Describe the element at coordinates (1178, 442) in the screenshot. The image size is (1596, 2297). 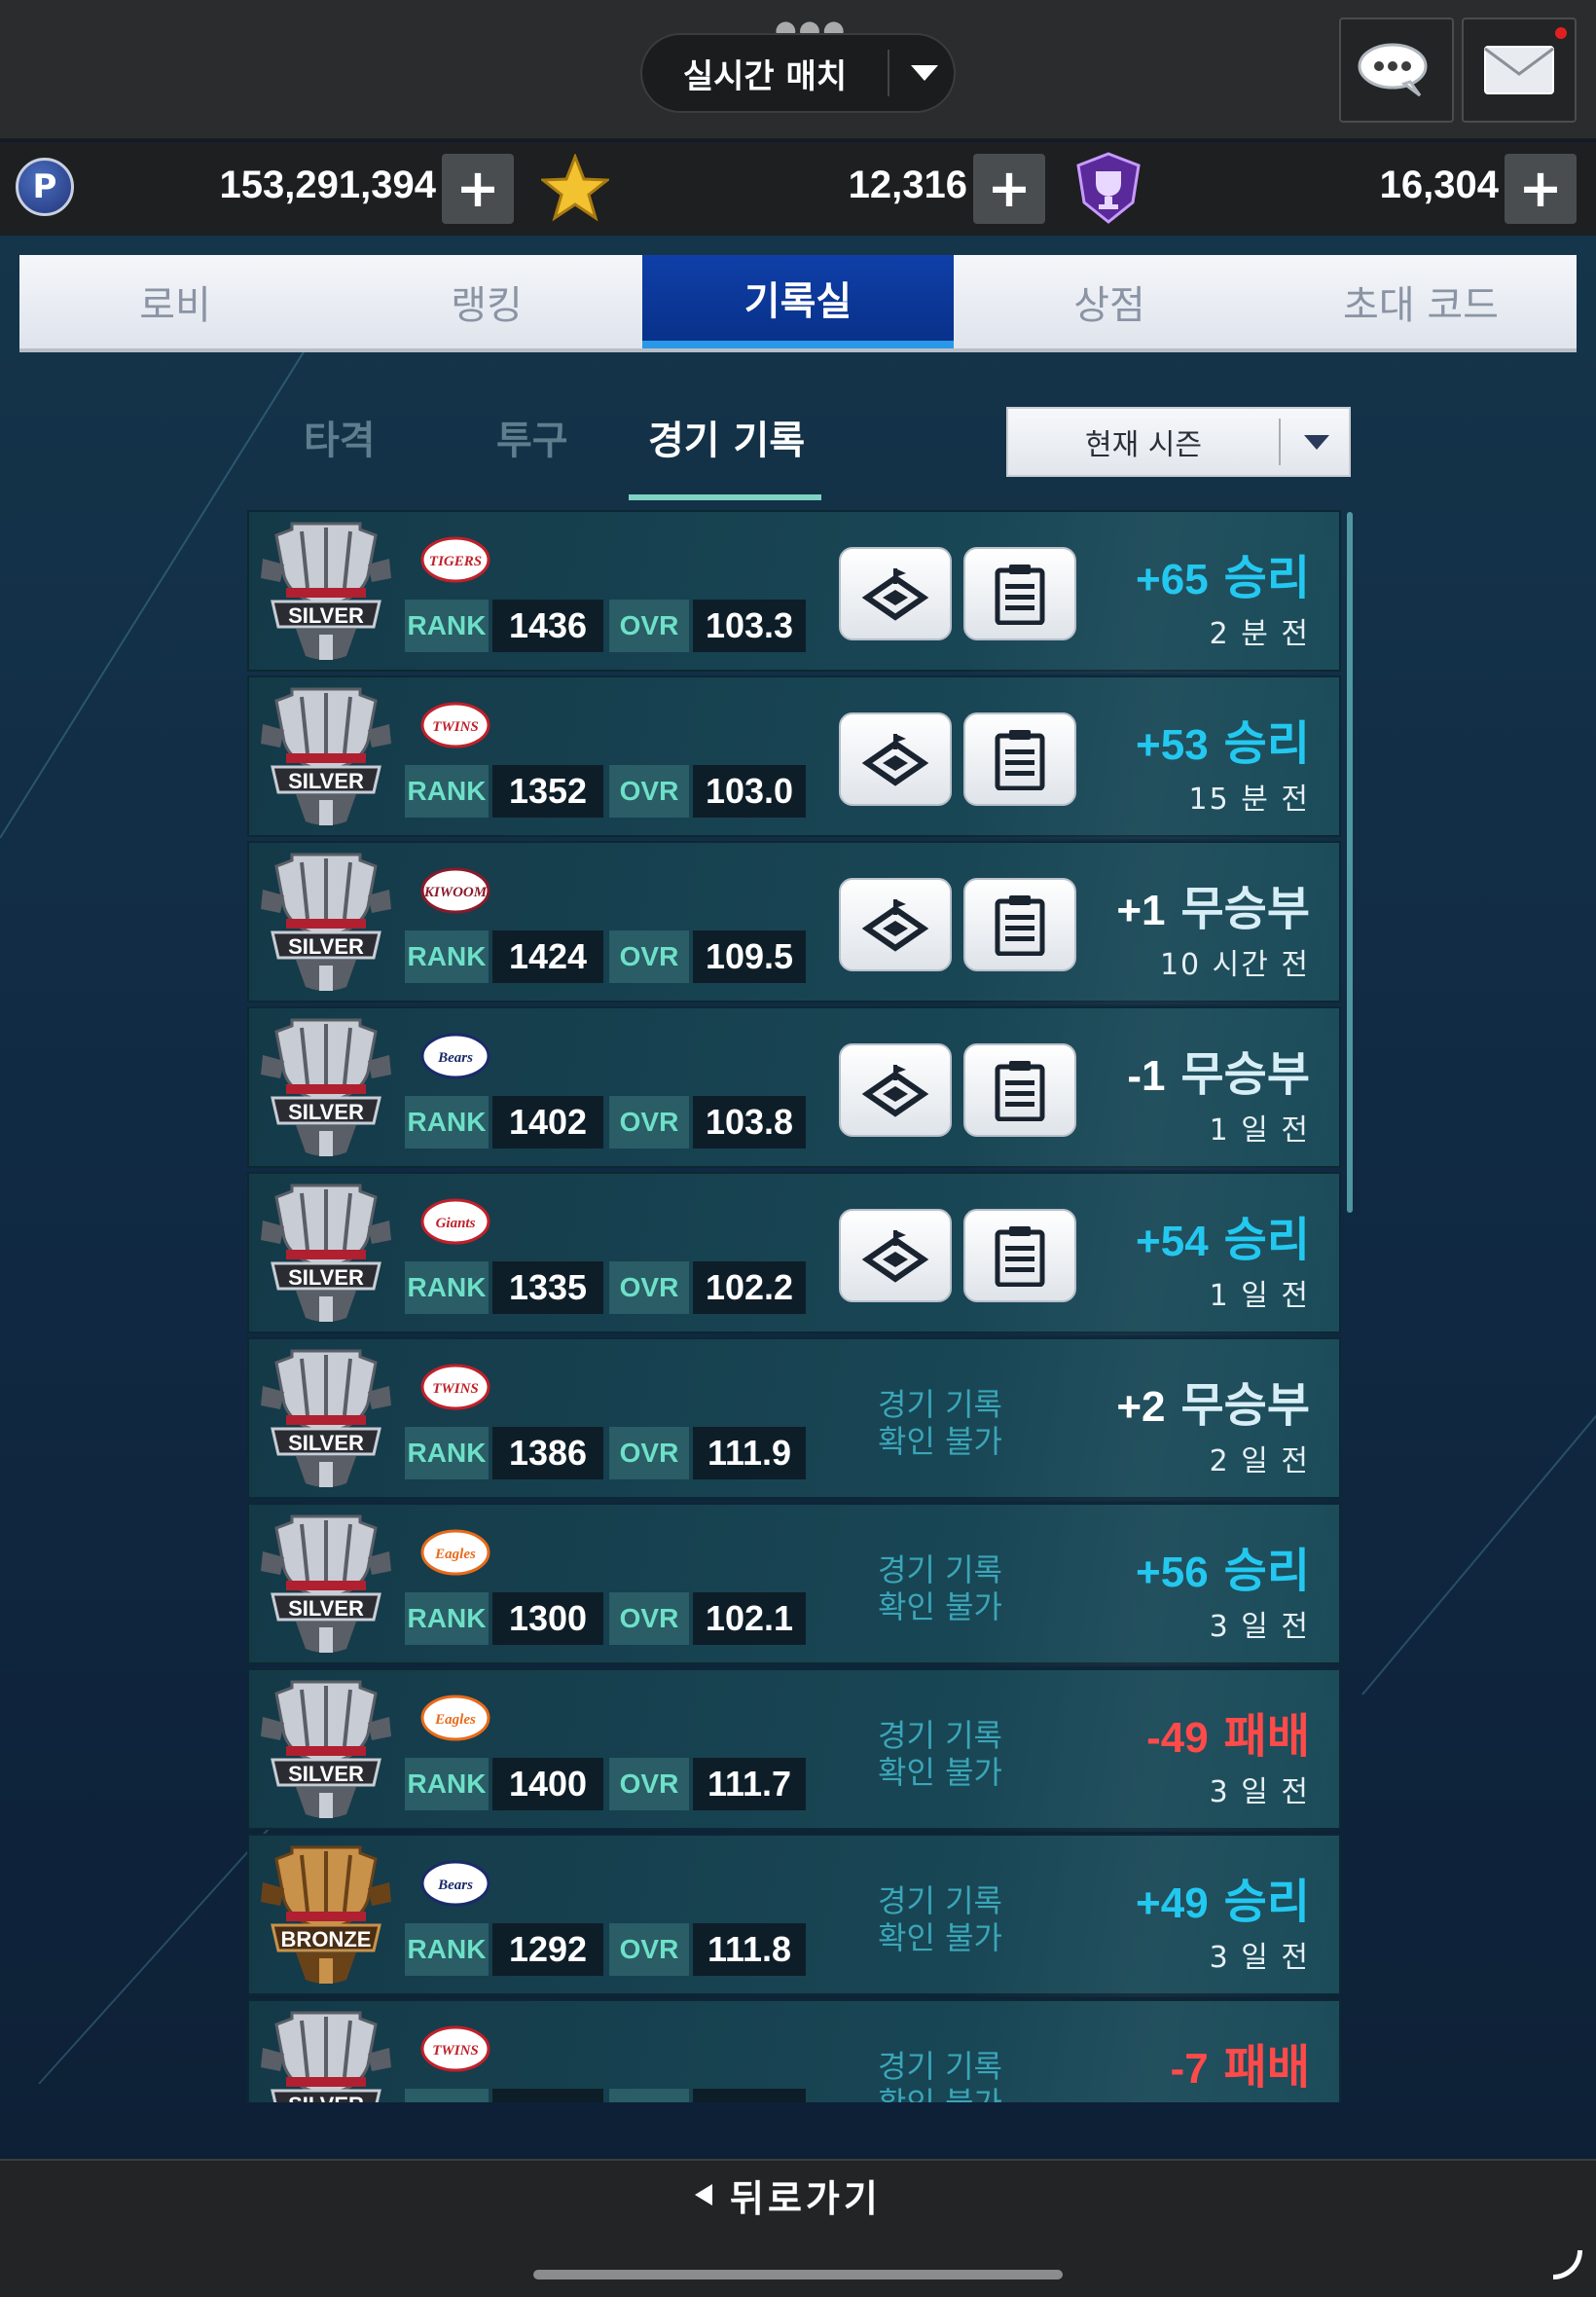
I see `season-dropdown: 현재 시즌` at that location.